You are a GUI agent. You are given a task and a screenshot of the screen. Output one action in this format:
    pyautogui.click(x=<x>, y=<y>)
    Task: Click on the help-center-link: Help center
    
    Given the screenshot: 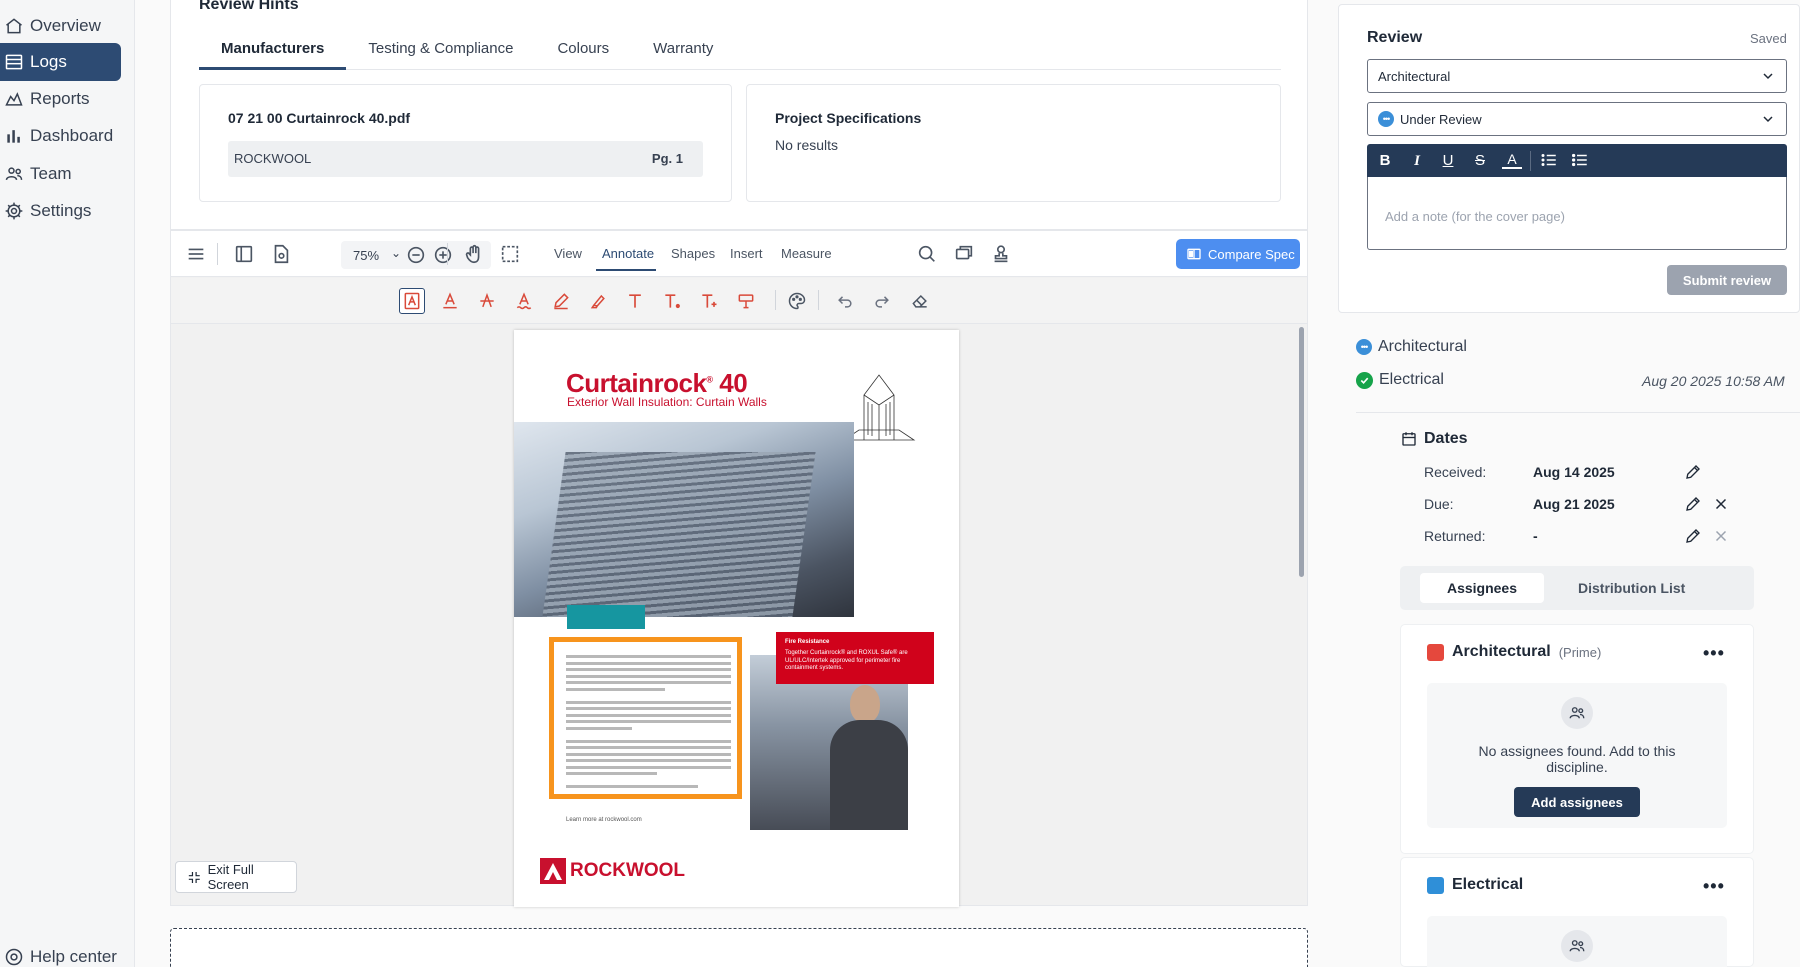 What is the action you would take?
    pyautogui.click(x=60, y=952)
    